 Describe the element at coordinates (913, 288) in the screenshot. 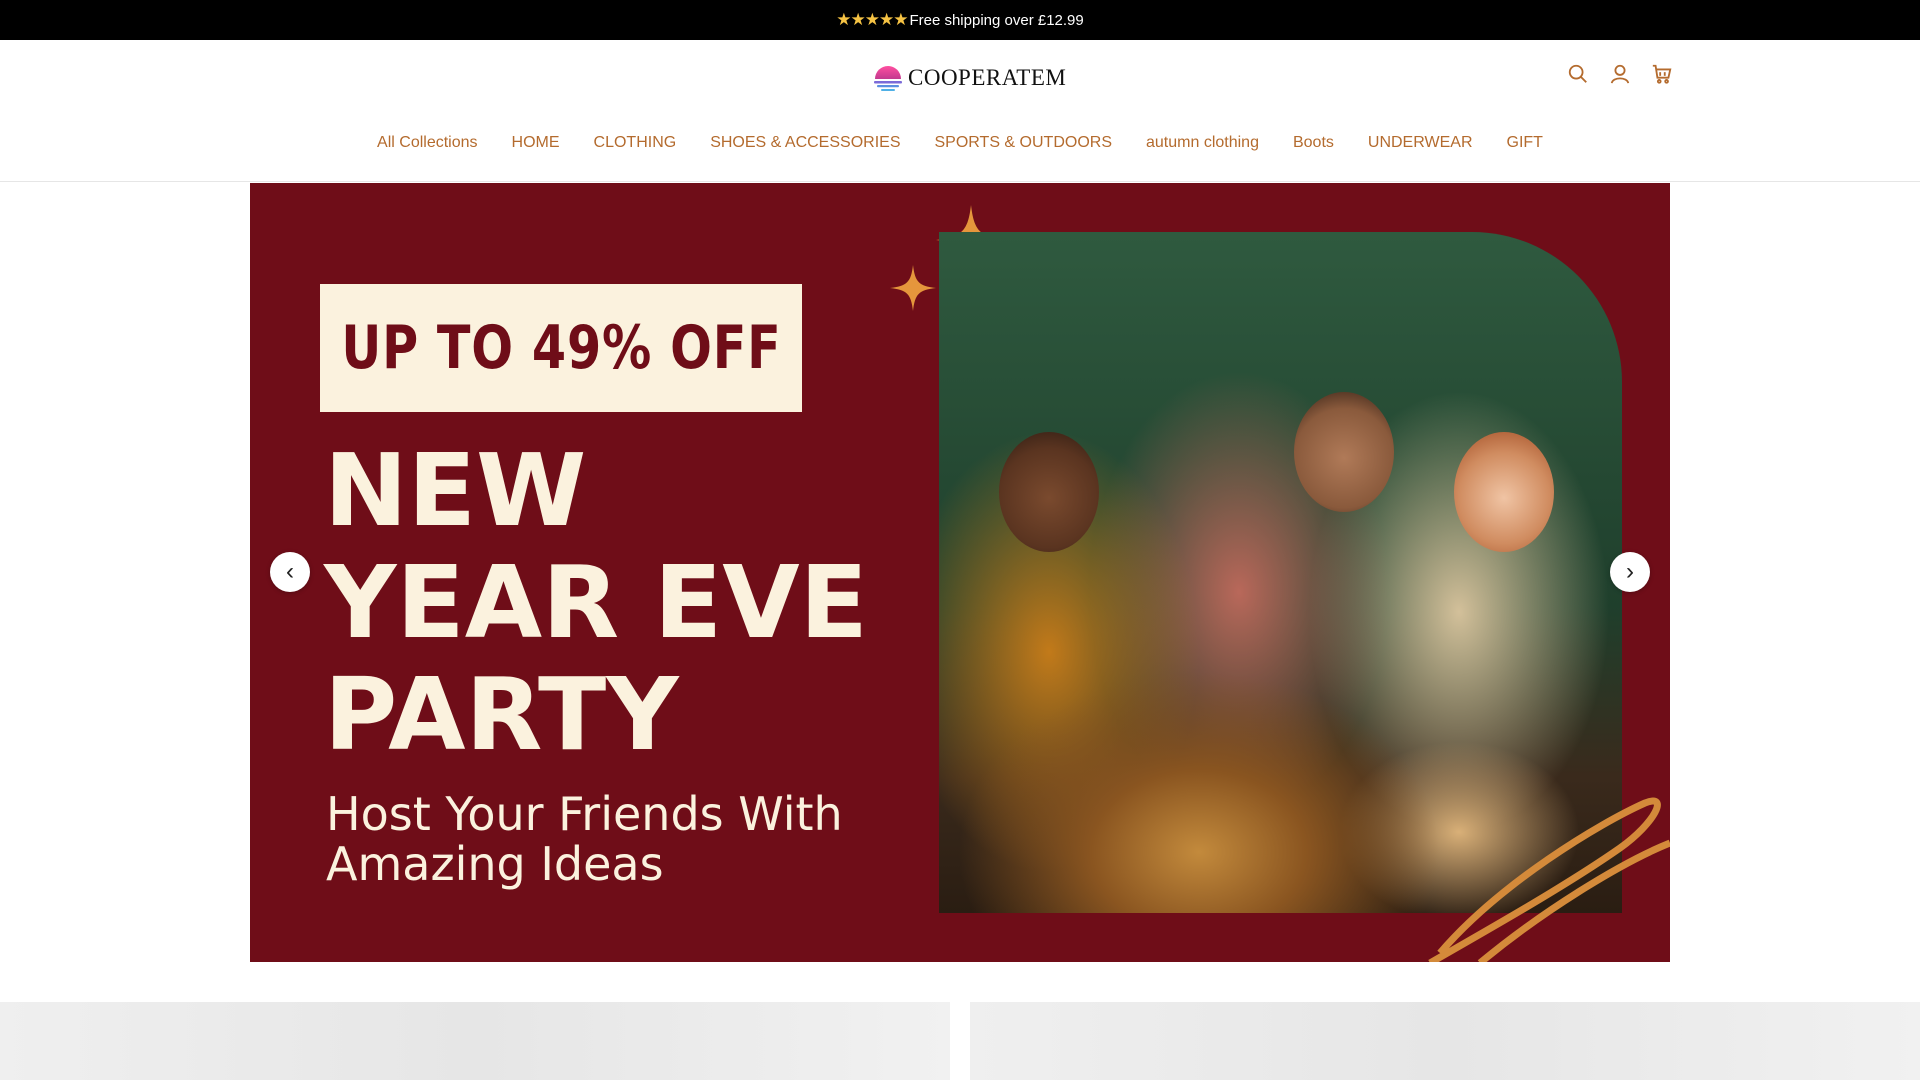

I see `sparkle-icon` at that location.